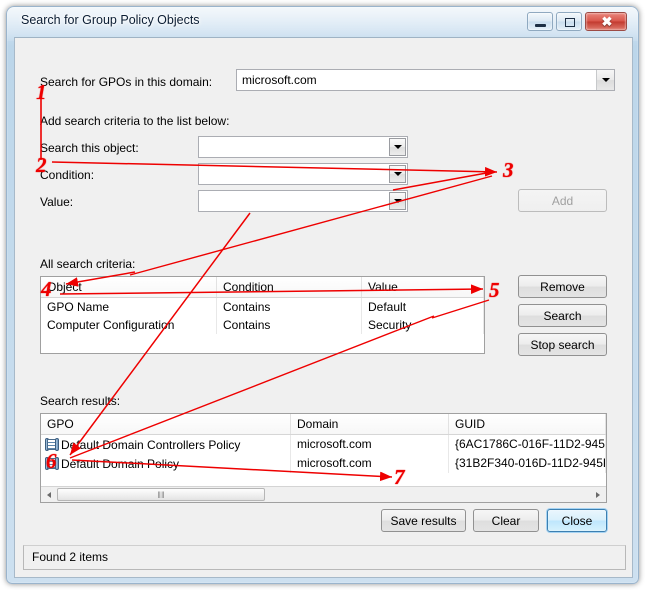  Describe the element at coordinates (135, 121) in the screenshot. I see `criteria-intro-label: Add search criteria to the list below:` at that location.